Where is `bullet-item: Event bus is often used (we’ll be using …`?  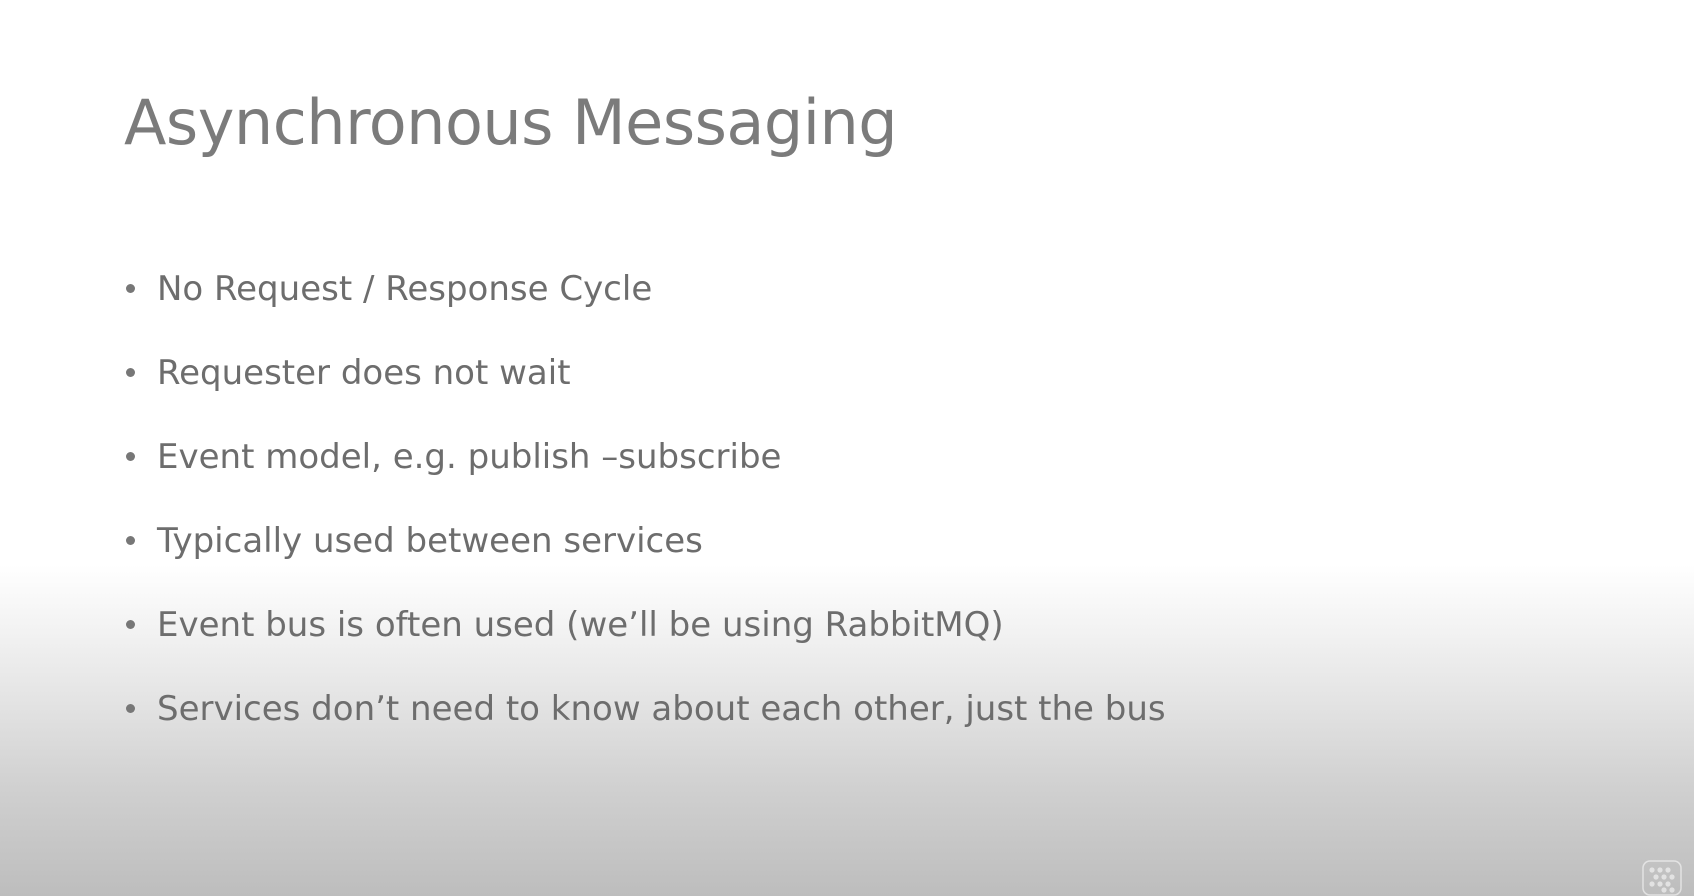
bullet-item: Event bus is often used (we’ll be using … is located at coordinates (645, 647).